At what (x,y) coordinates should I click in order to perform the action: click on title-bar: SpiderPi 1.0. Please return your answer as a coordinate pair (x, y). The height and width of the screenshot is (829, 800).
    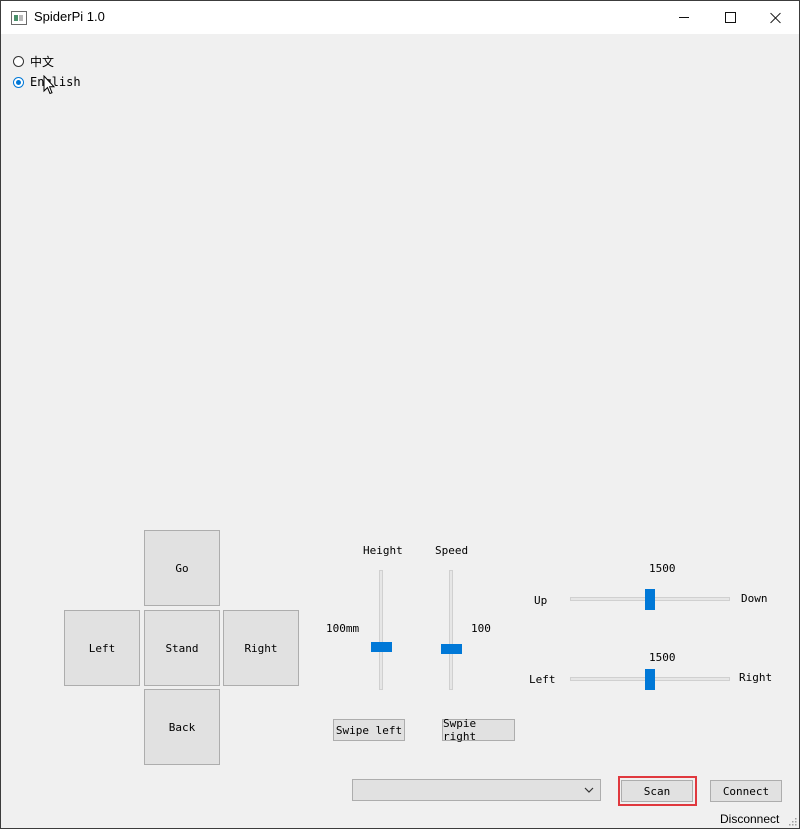
    Looking at the image, I should click on (400, 17).